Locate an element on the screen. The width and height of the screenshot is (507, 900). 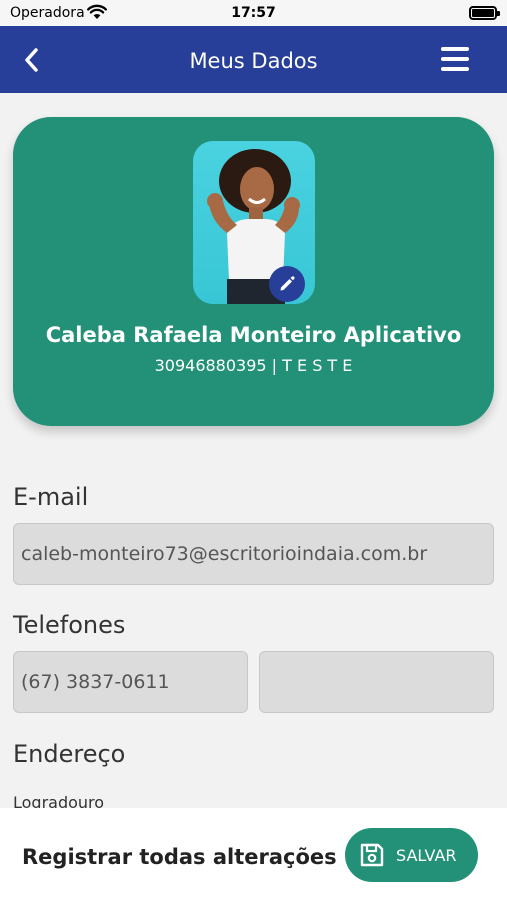
footer-bar: Registrar todas alterações SALVAR is located at coordinates (253, 854).